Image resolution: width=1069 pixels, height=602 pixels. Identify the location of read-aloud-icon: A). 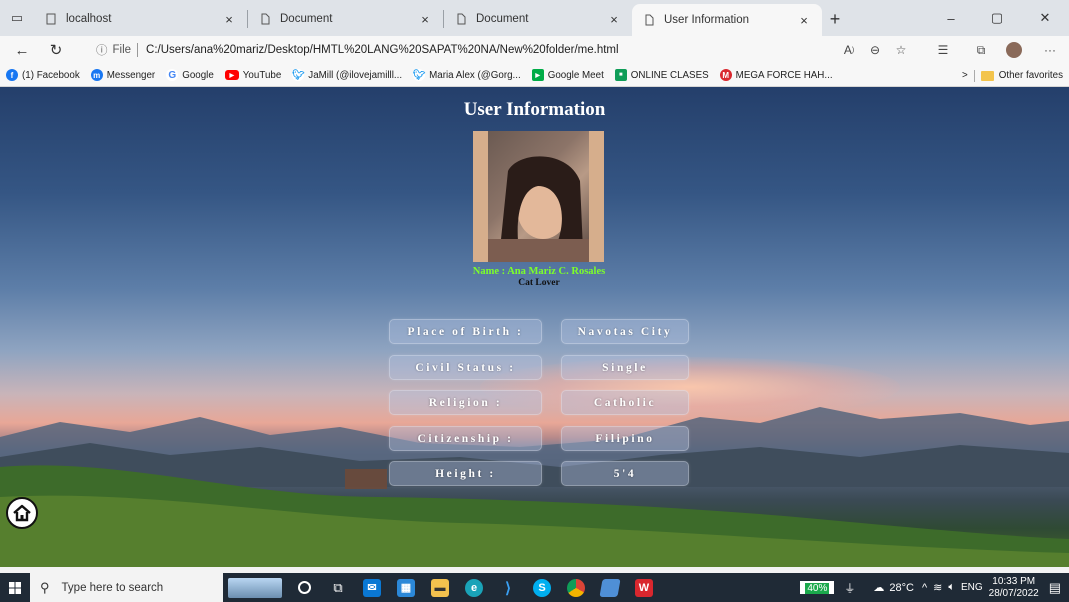
(849, 50).